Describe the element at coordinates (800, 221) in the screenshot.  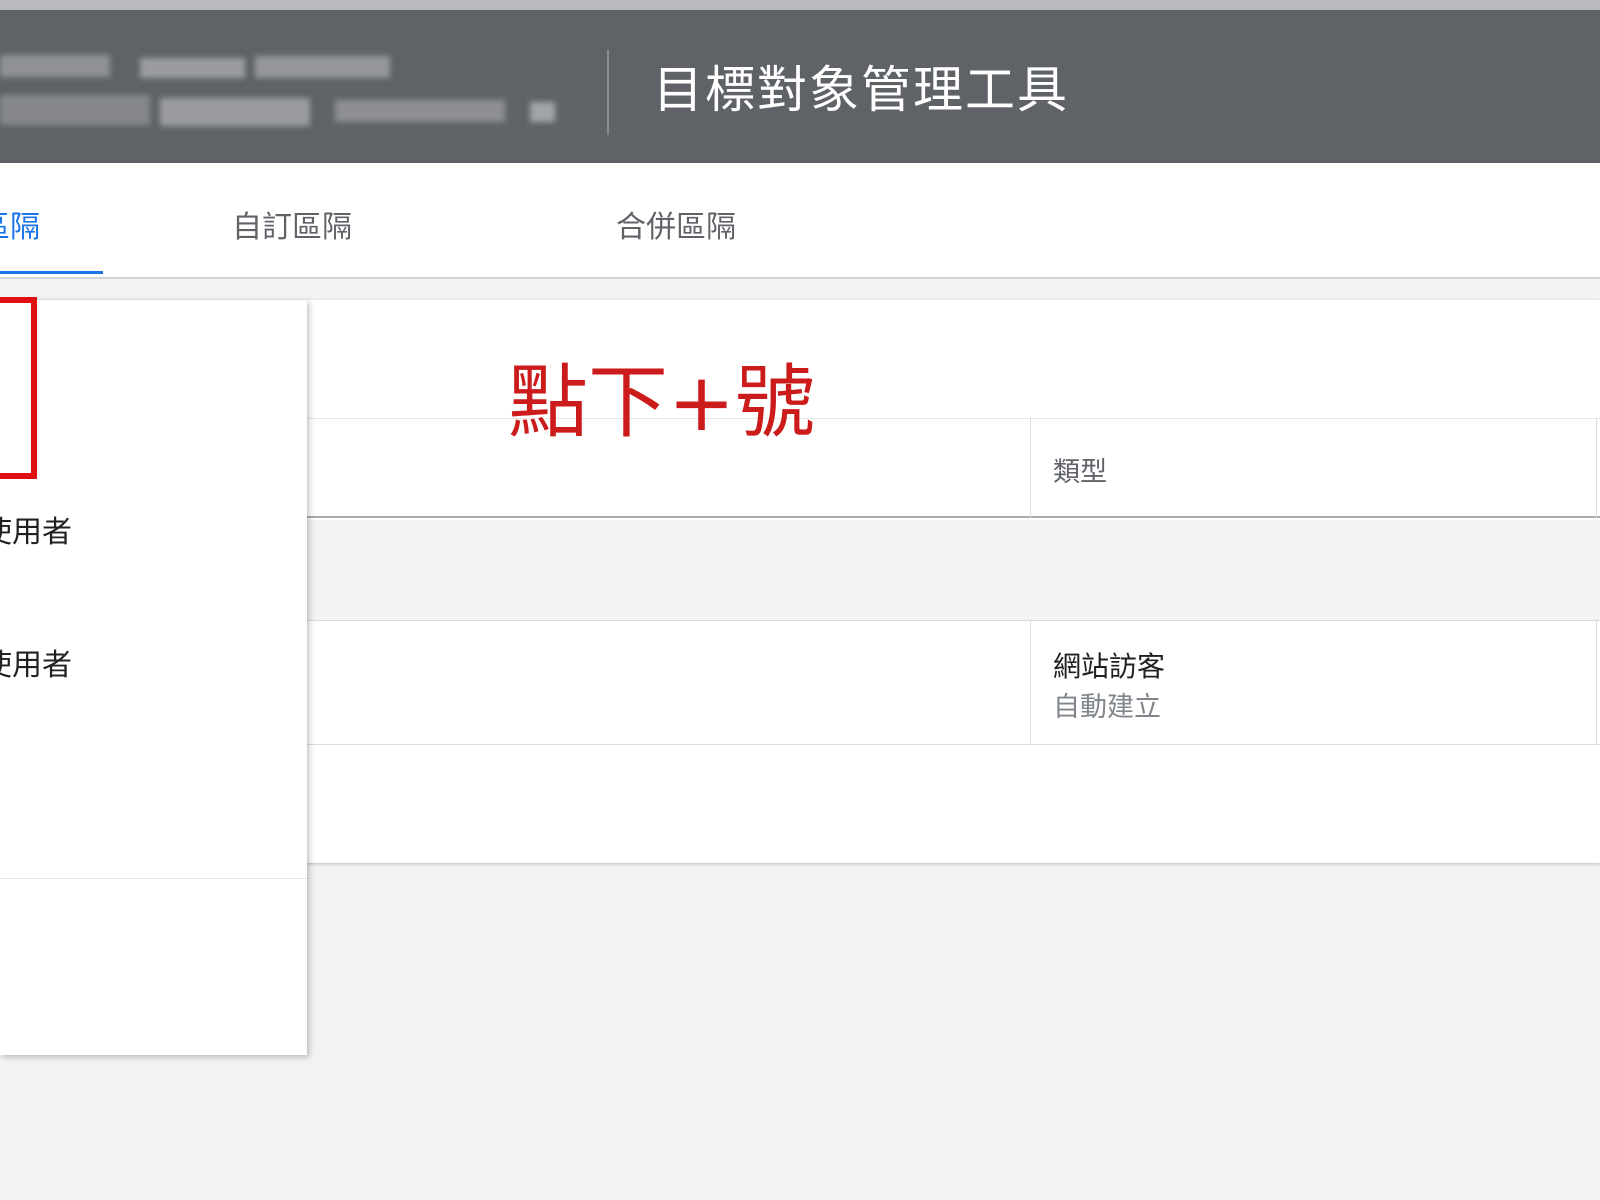
I see `tab-bar: 區隔 自訂區隔 合併區隔` at that location.